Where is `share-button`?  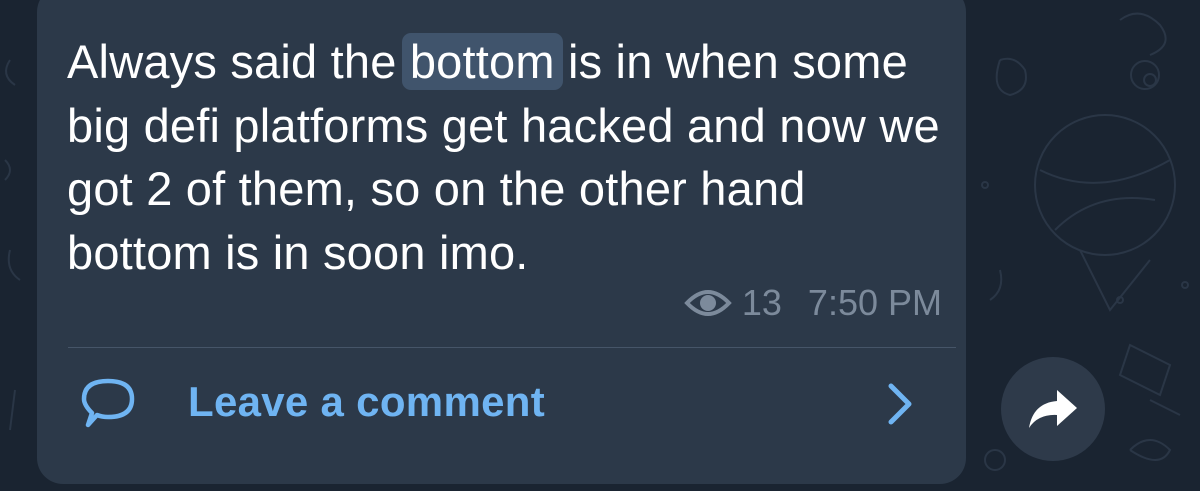 share-button is located at coordinates (1053, 409).